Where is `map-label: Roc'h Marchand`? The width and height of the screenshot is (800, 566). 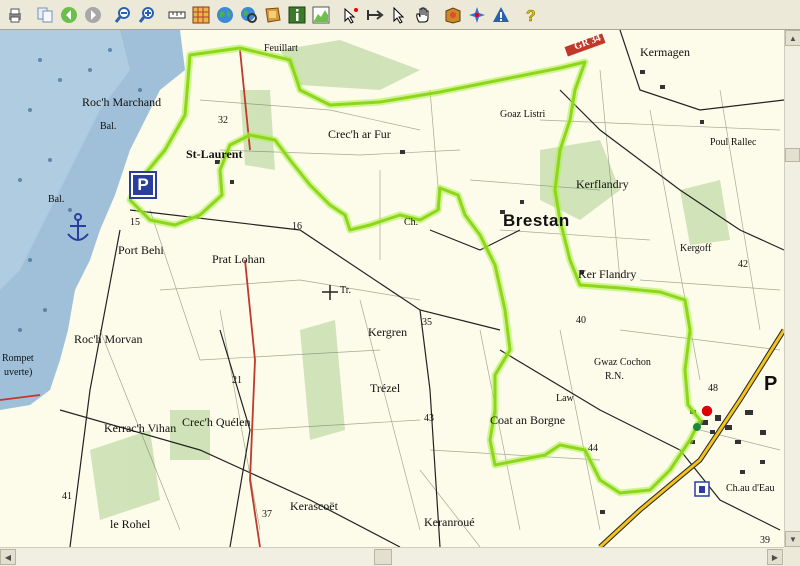 map-label: Roc'h Marchand is located at coordinates (122, 102).